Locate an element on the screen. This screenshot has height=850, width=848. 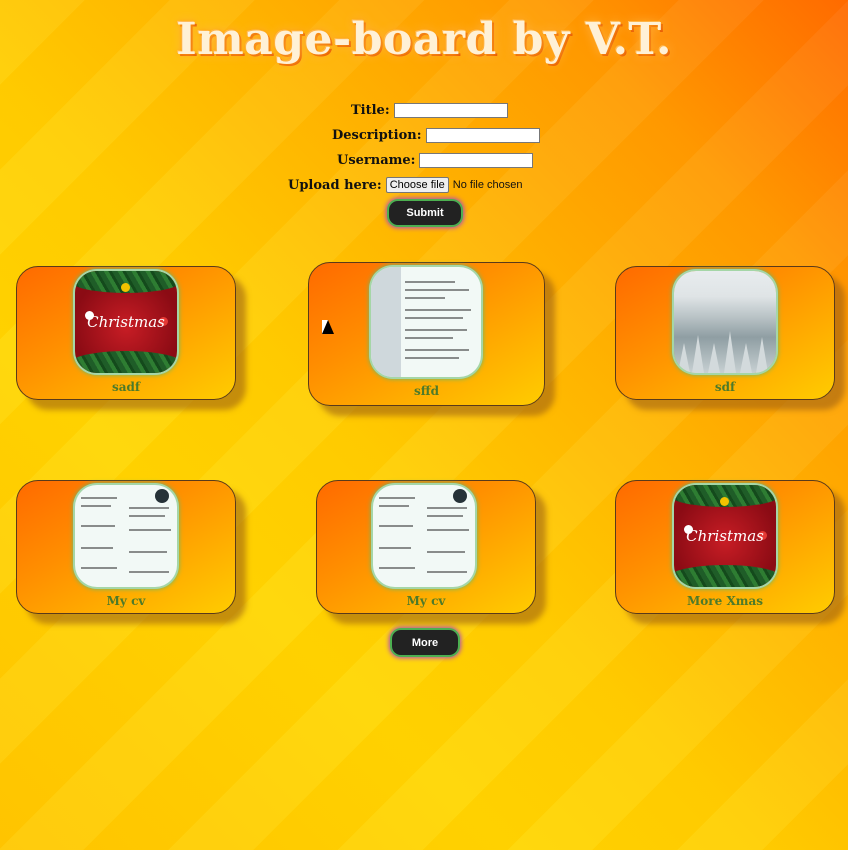
choose-file-button: Choose file is located at coordinates (417, 185).